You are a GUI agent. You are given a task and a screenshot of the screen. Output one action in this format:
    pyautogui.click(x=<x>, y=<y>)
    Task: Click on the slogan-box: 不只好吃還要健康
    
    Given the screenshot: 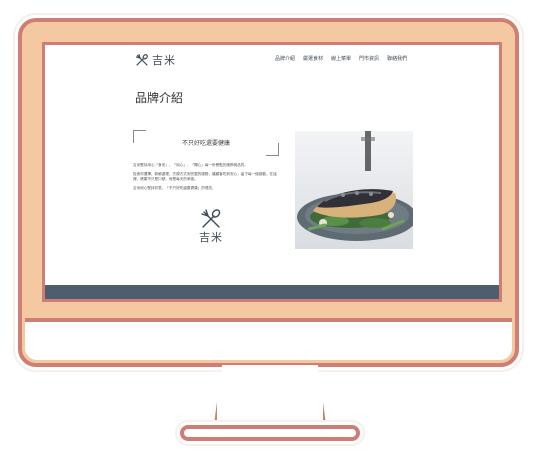 What is the action you would take?
    pyautogui.click(x=206, y=143)
    